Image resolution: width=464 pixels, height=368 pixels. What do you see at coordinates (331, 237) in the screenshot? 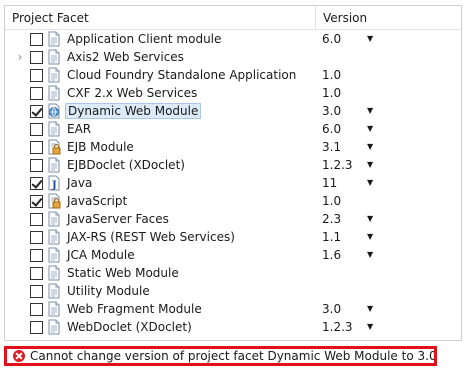
I see `facet-version: 1.1` at bounding box center [331, 237].